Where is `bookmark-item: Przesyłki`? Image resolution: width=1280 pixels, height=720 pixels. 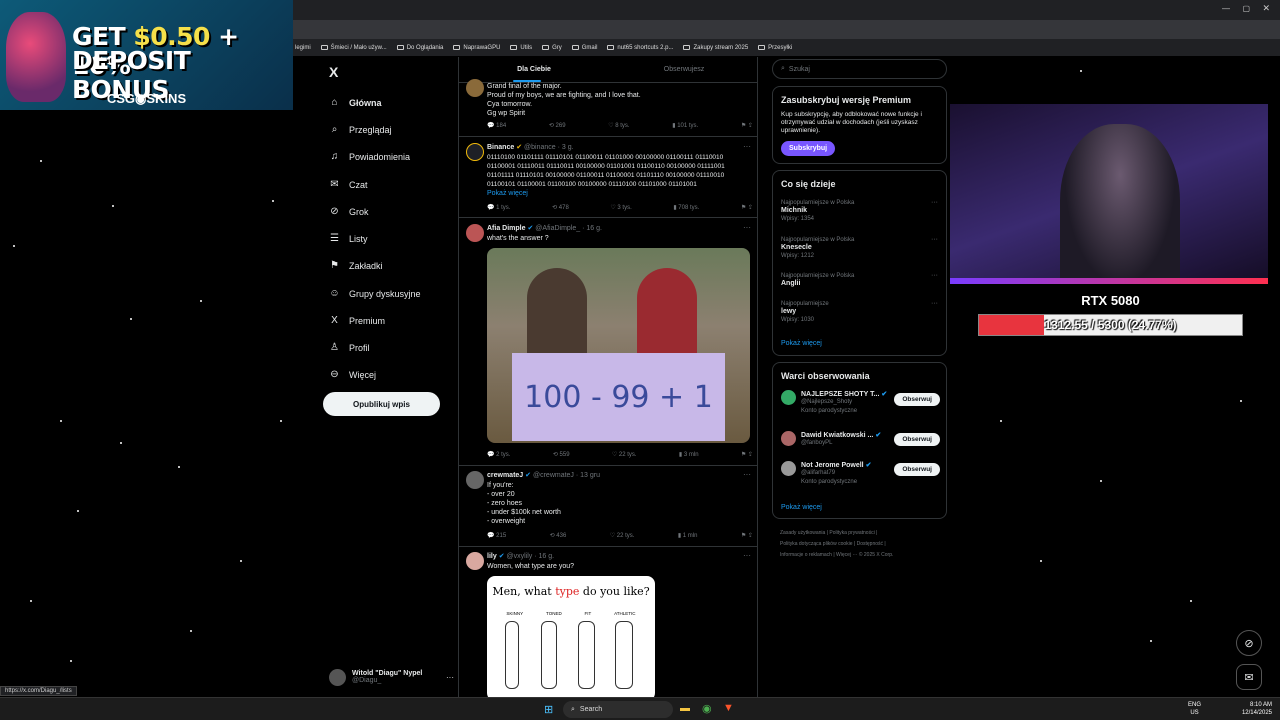
bookmark-item: Przesyłki is located at coordinates (775, 48).